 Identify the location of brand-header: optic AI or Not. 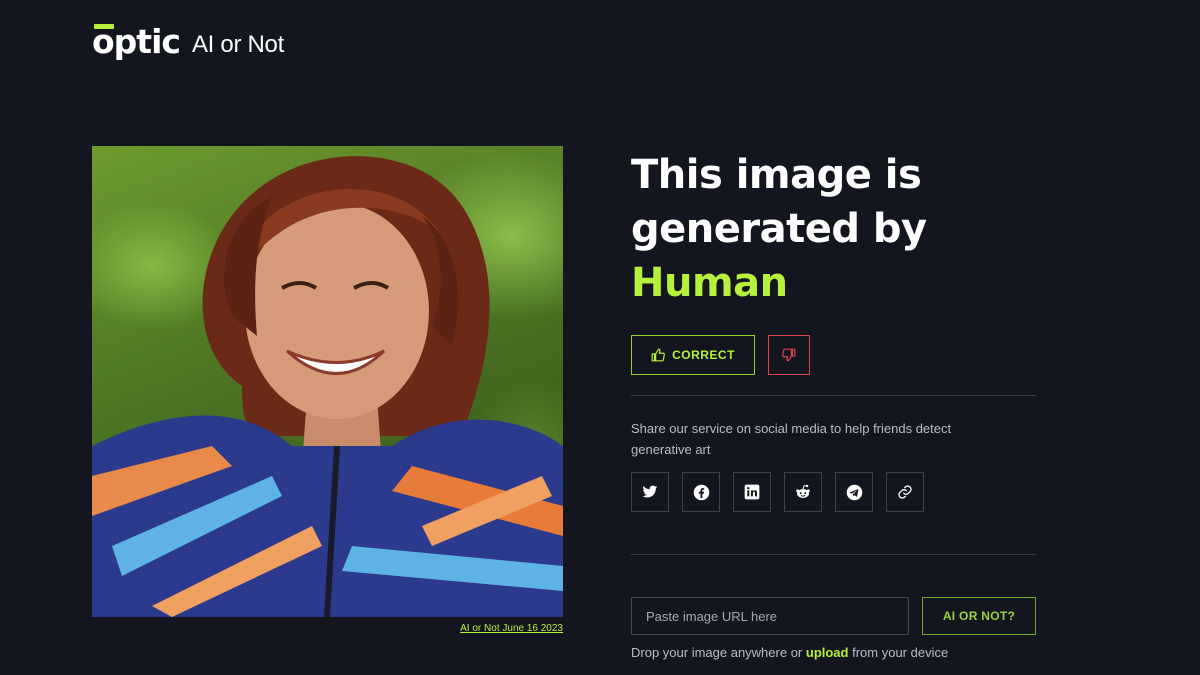
(188, 42).